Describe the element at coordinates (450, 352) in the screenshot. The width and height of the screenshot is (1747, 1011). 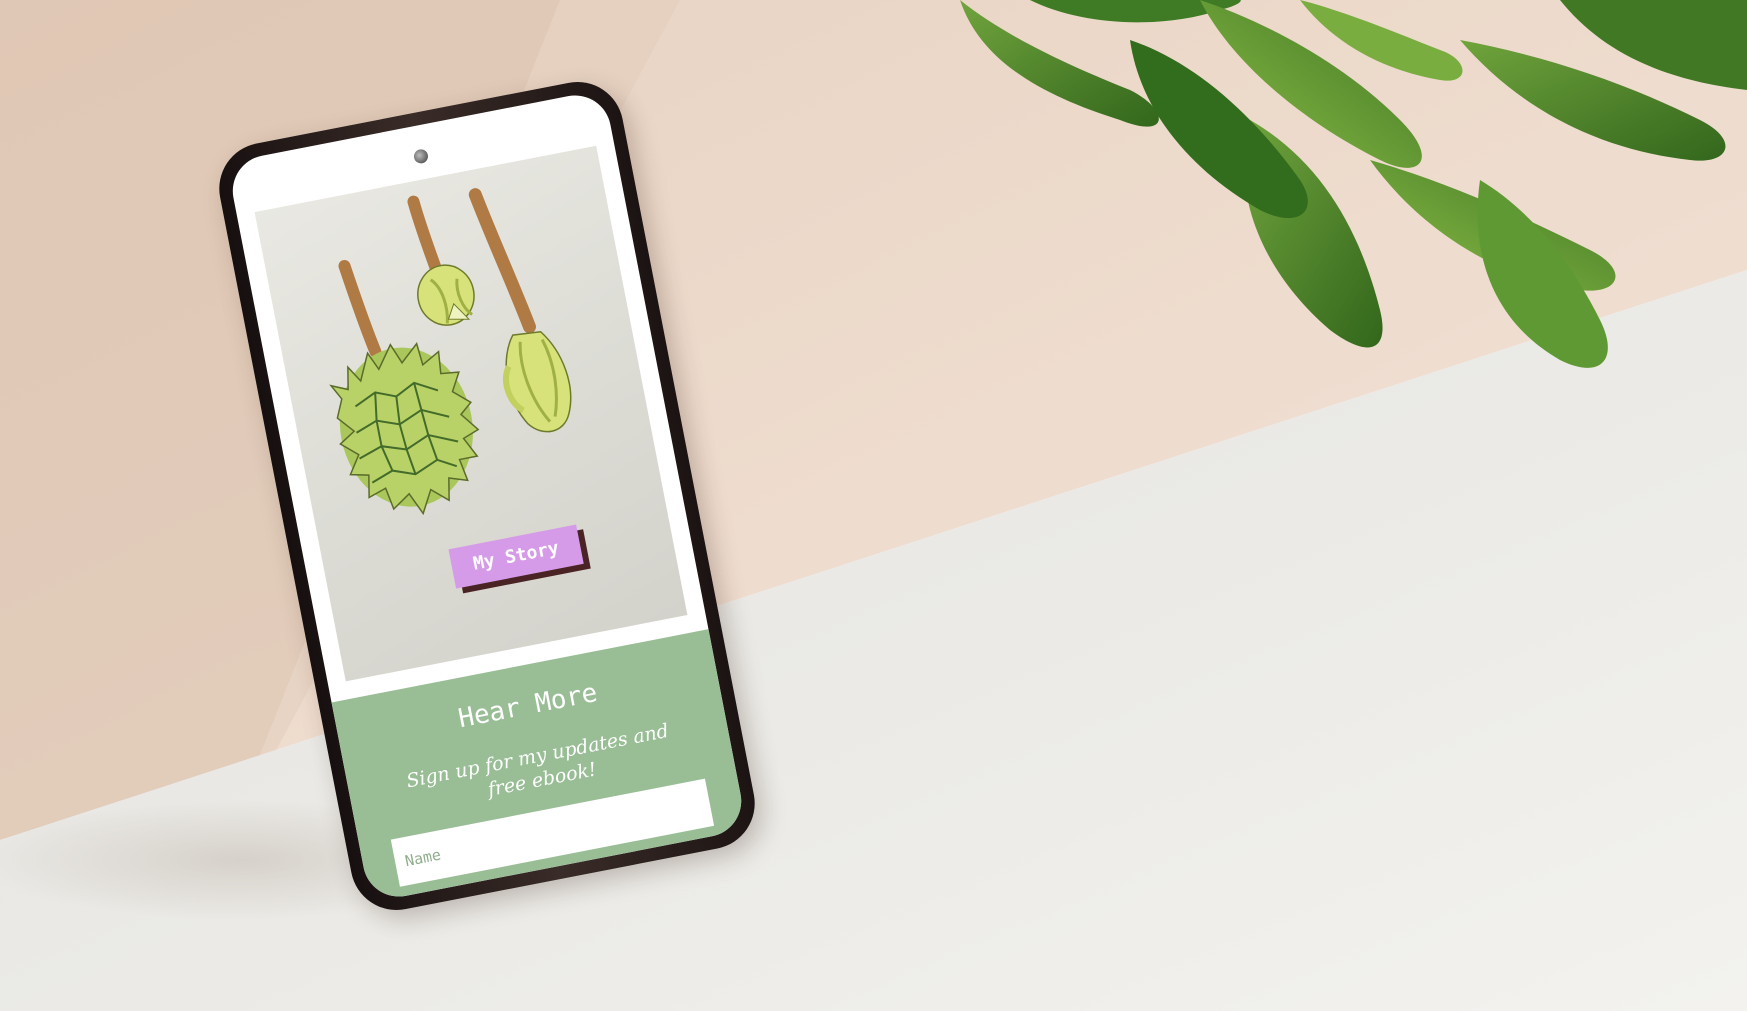
I see `durian-watercolor-illustration` at that location.